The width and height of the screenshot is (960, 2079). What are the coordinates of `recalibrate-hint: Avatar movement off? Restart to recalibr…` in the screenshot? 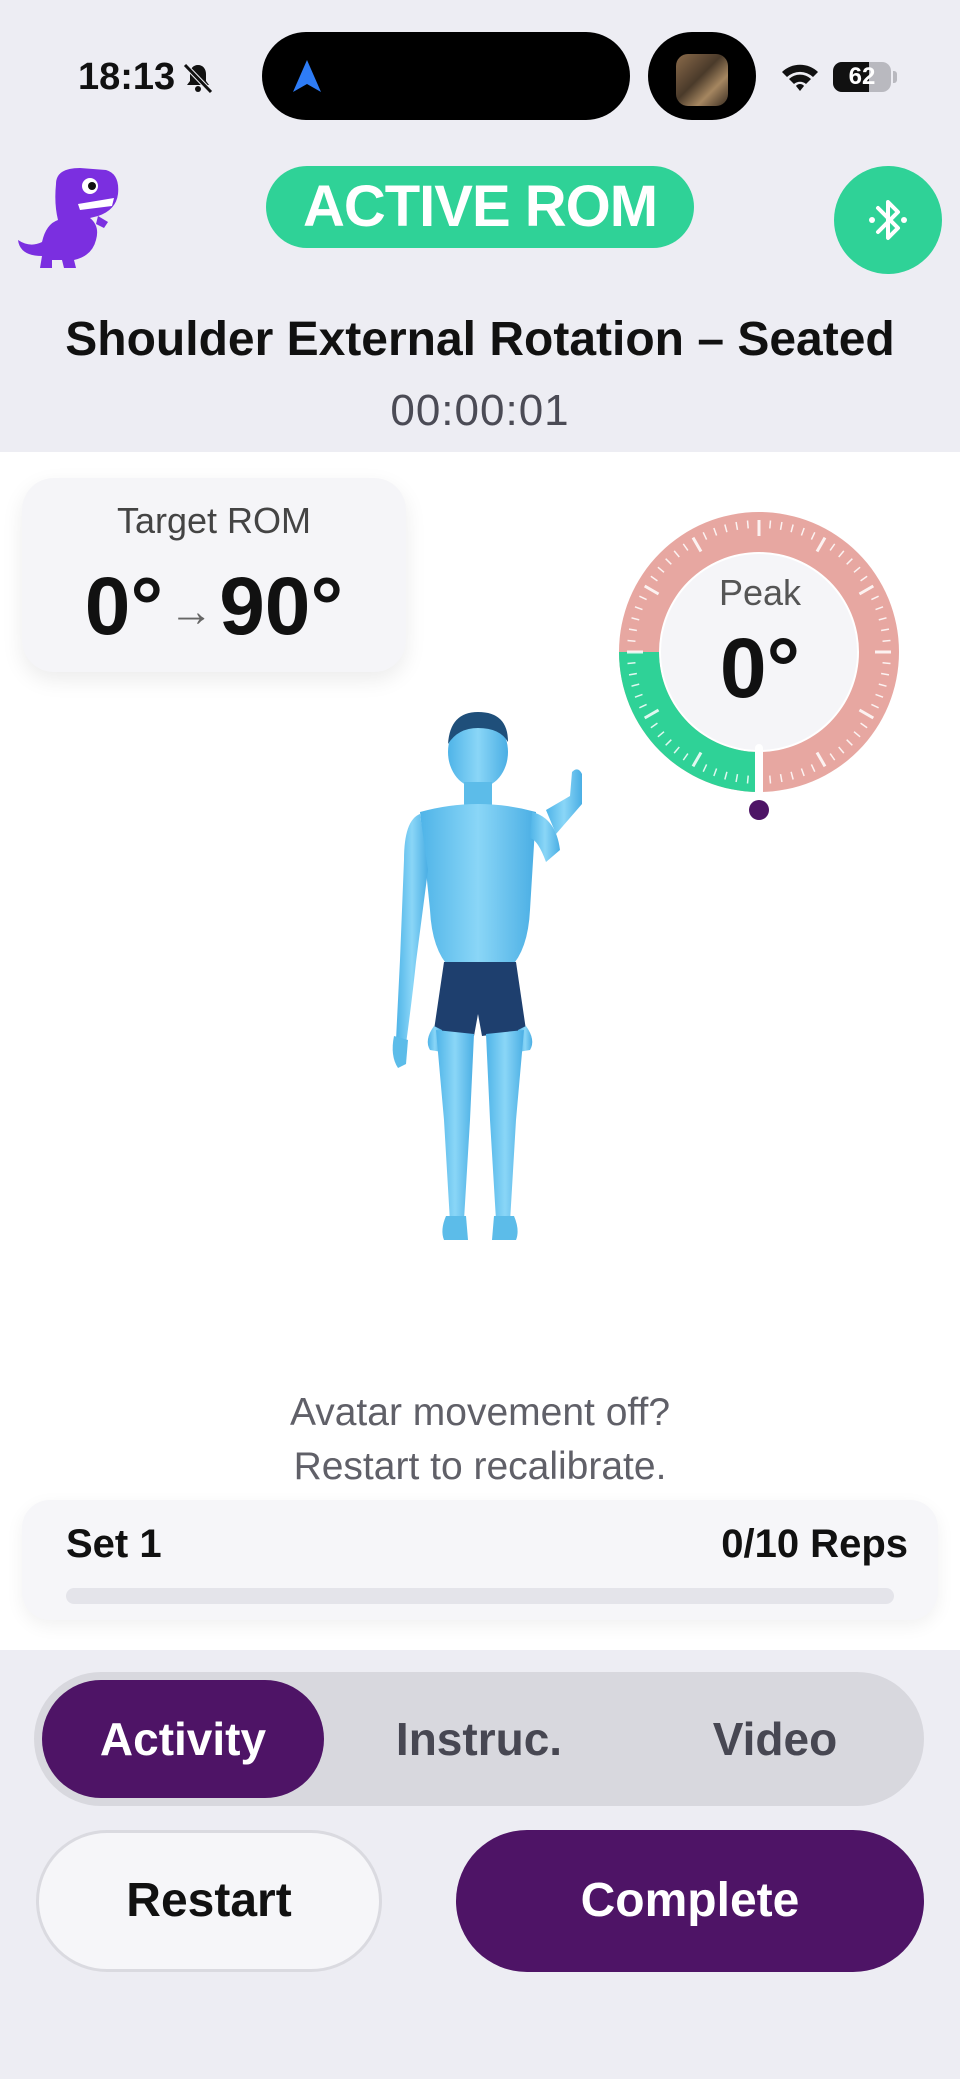 It's located at (480, 1440).